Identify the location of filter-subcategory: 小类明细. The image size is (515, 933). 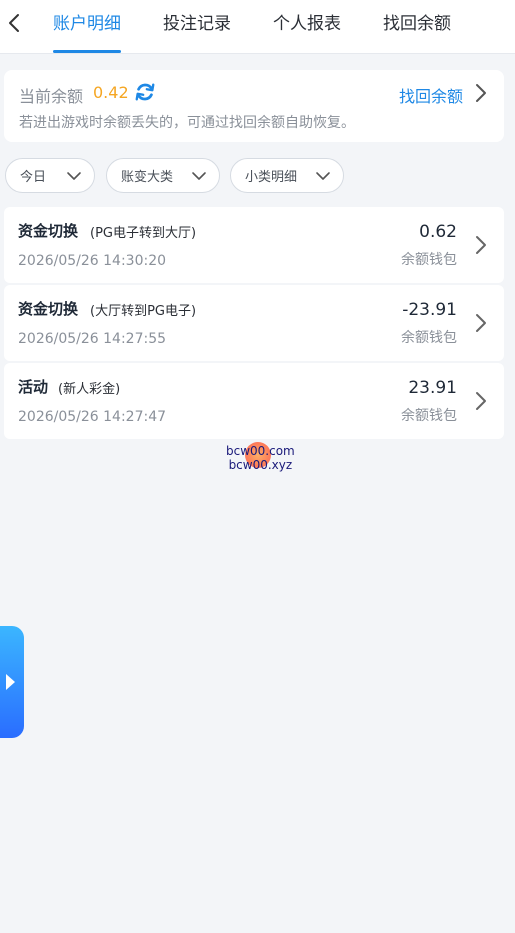
(287, 175).